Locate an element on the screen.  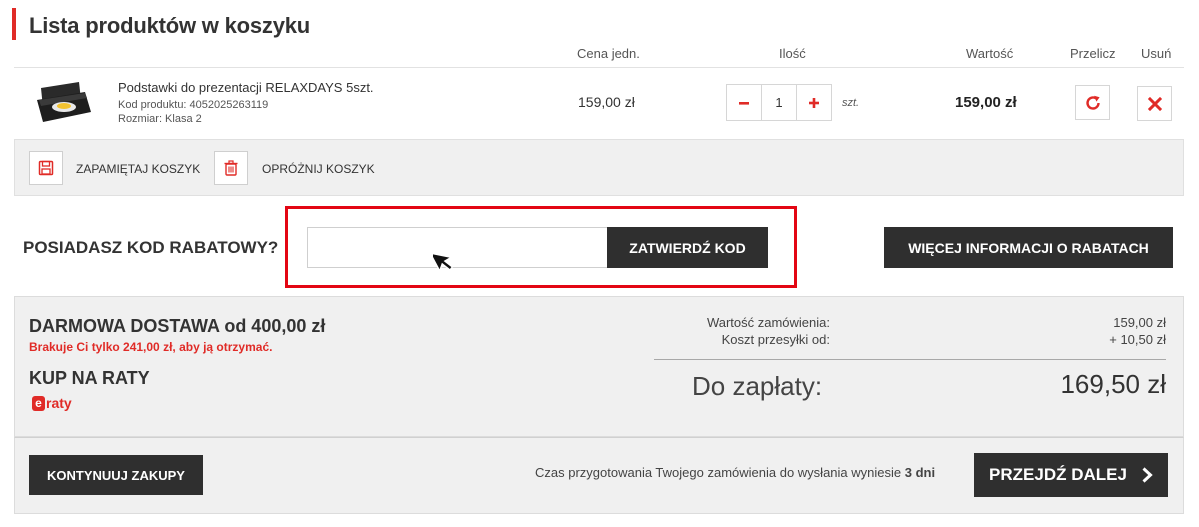
floppy-disk-icon is located at coordinates (46, 168).